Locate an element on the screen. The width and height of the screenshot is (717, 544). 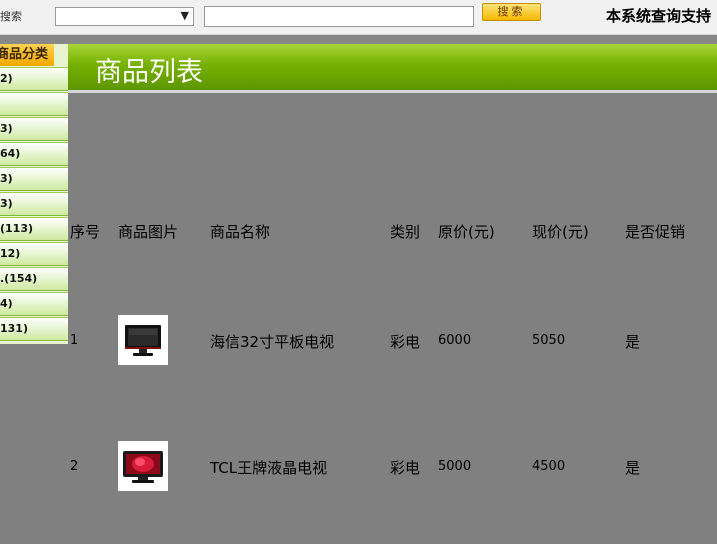
header-promo: 是否促销 is located at coordinates (655, 232).